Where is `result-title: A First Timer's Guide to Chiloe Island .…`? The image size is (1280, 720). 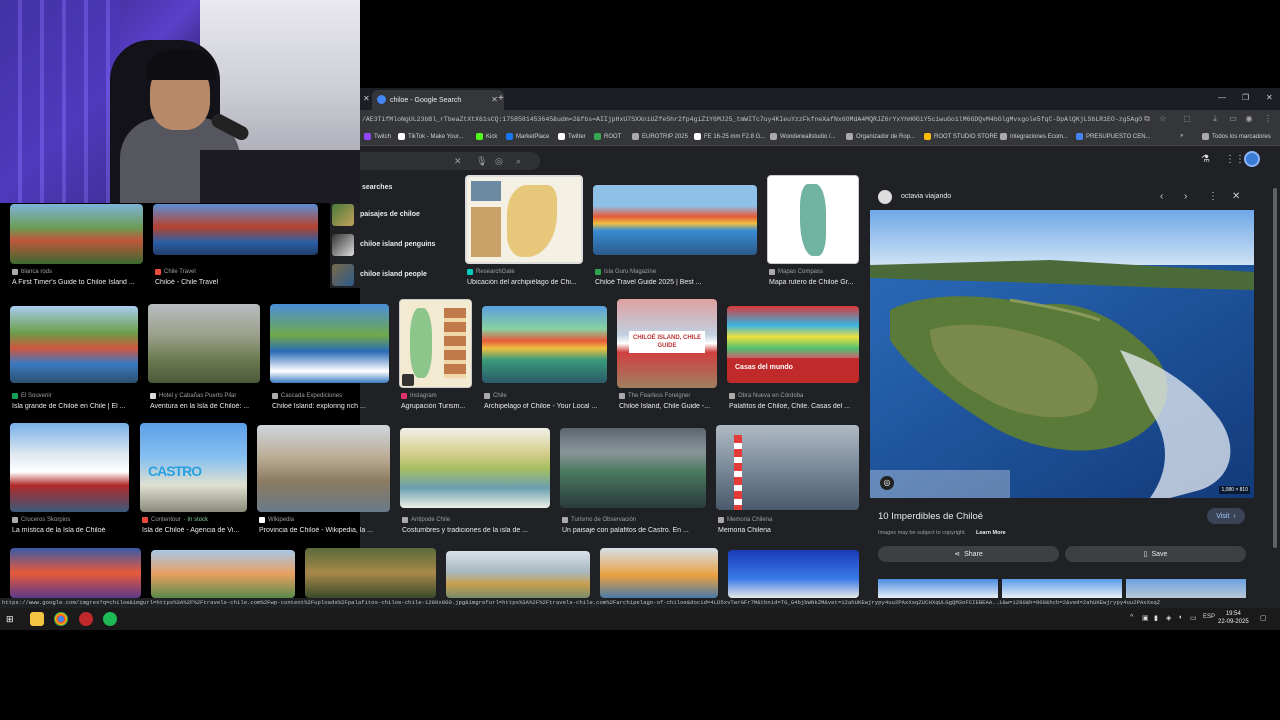
result-title: A First Timer's Guide to Chiloe Island .… is located at coordinates (79, 282).